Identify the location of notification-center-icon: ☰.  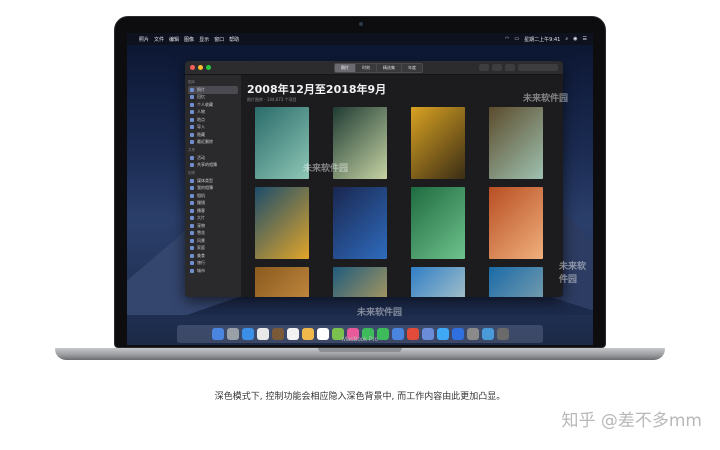
(585, 39).